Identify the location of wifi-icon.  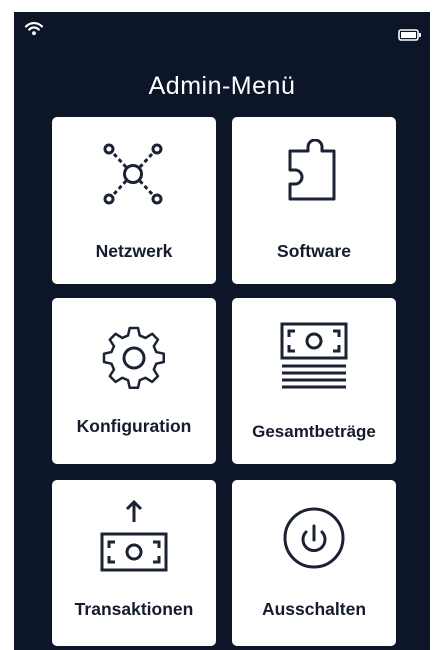
(34, 30).